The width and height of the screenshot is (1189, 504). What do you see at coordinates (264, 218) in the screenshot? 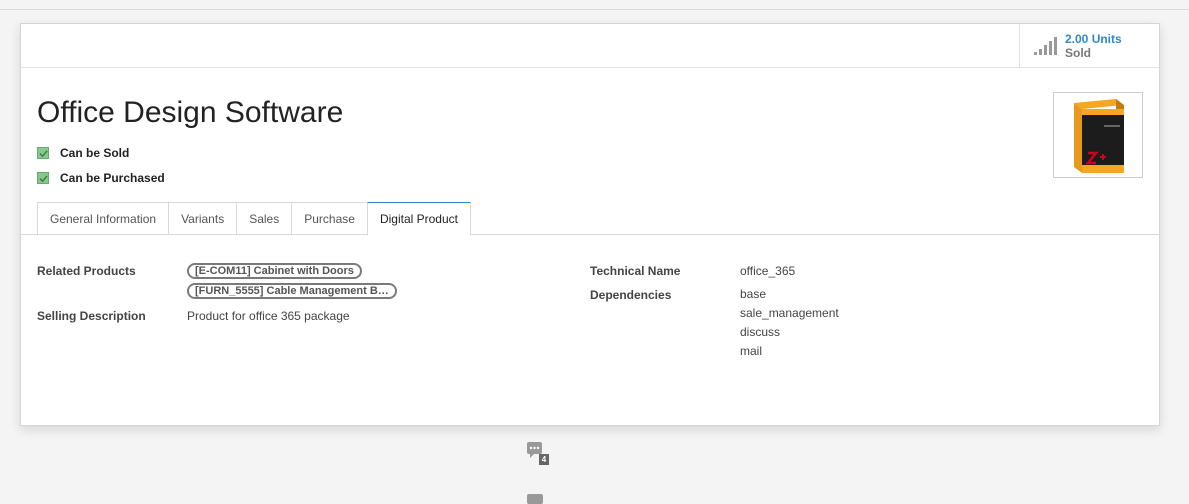
I see `tab-sales: Sales` at bounding box center [264, 218].